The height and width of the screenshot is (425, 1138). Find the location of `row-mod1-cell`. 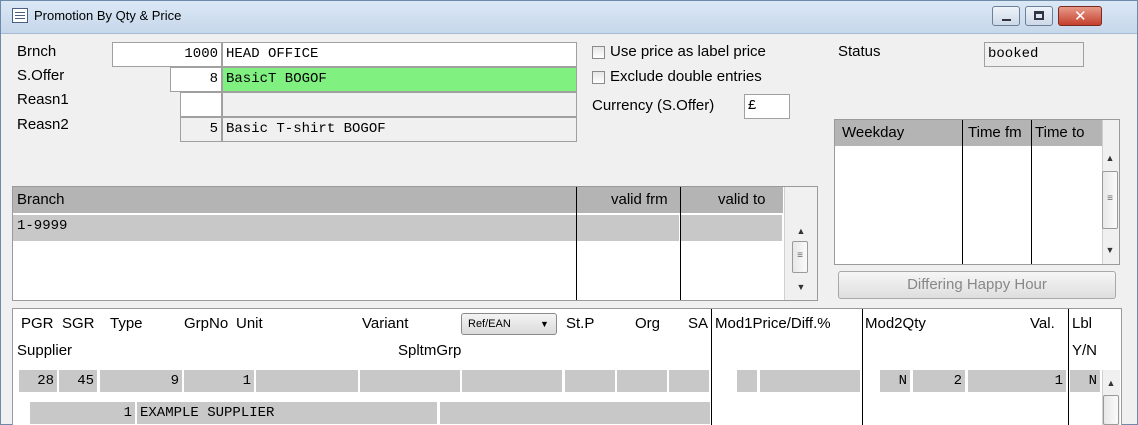

row-mod1-cell is located at coordinates (810, 381).